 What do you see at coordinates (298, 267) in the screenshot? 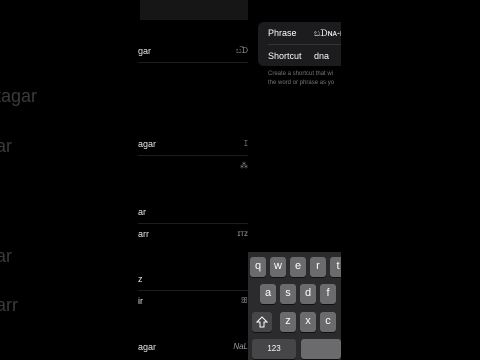
I see `key-e: e` at bounding box center [298, 267].